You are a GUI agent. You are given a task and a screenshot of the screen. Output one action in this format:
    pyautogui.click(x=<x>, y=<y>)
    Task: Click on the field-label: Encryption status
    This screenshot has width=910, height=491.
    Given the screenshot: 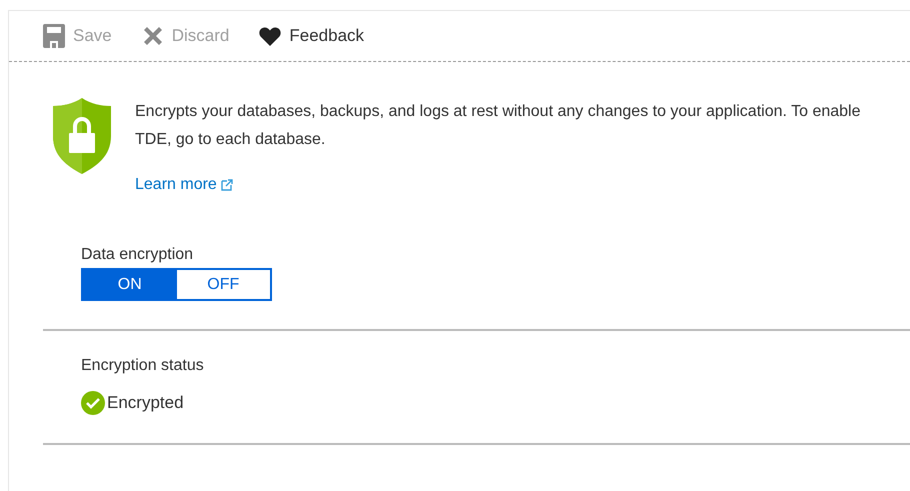 What is the action you would take?
    pyautogui.click(x=142, y=366)
    